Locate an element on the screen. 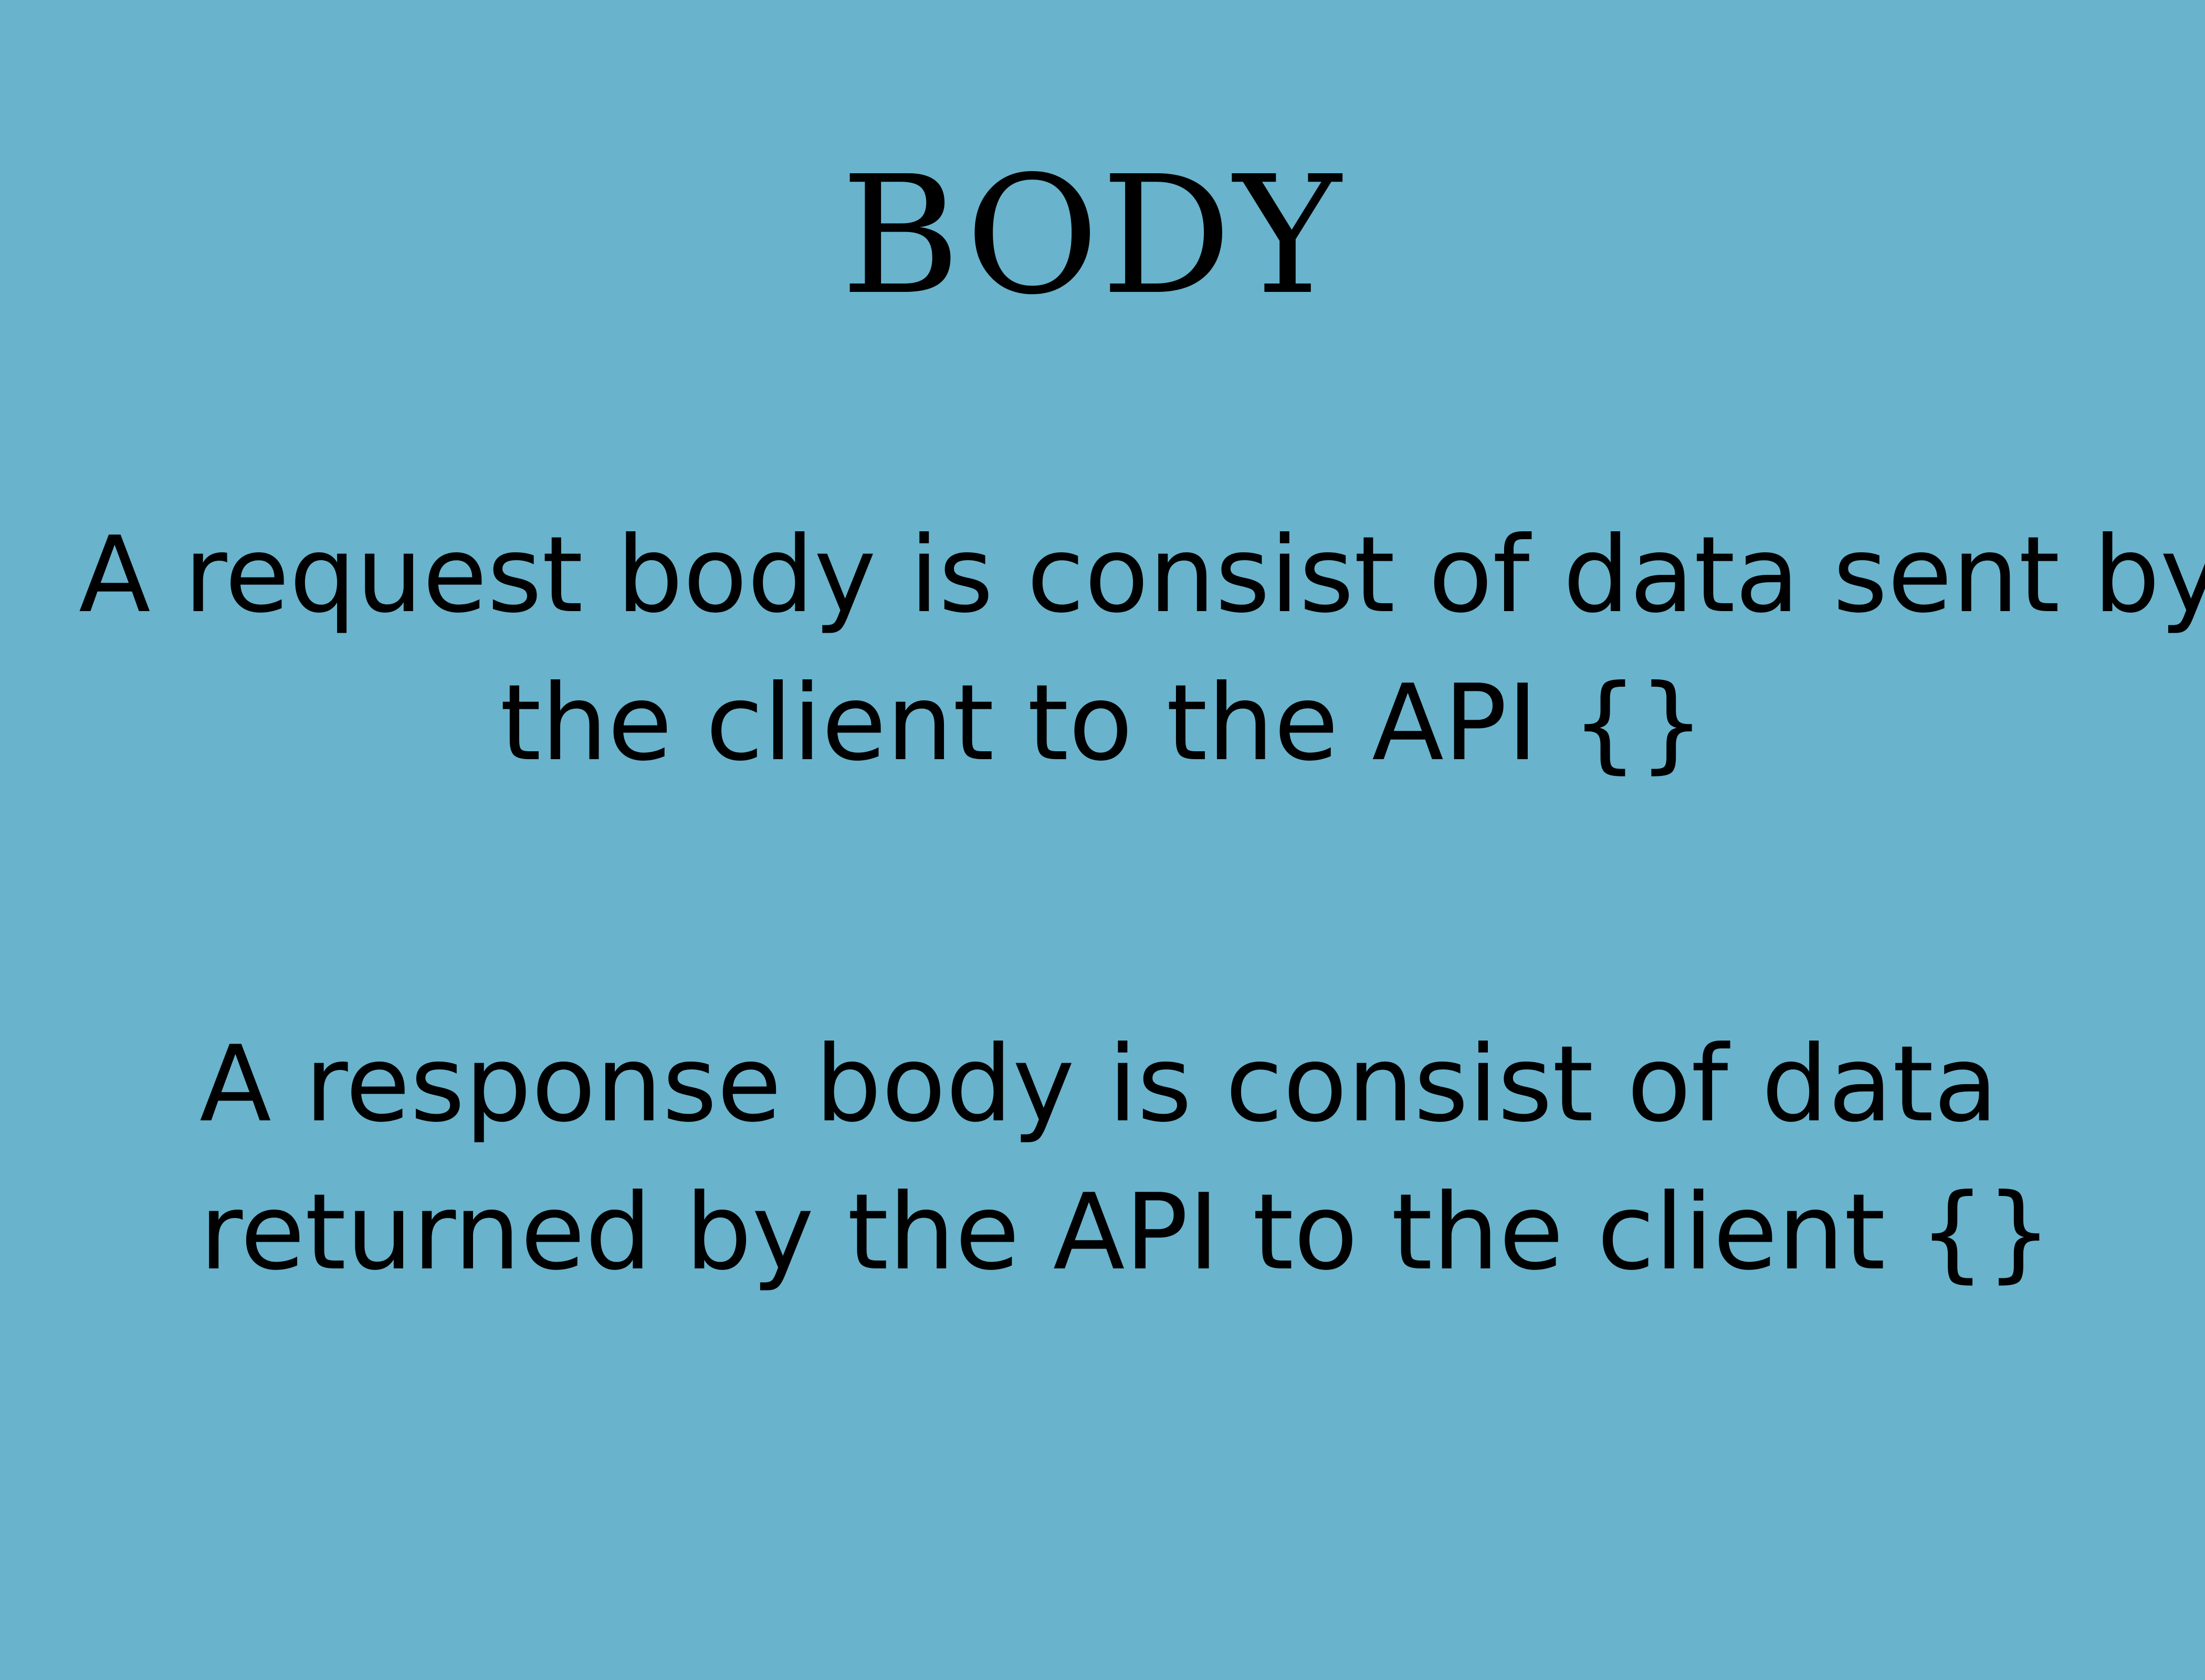 The width and height of the screenshot is (2205, 1680). response-line-1: A response body is consist of data is located at coordinates (1099, 1084).